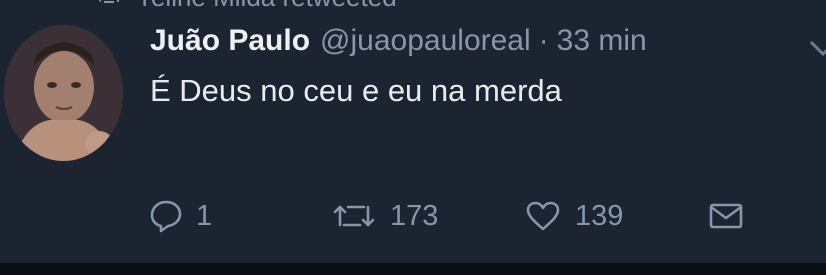  What do you see at coordinates (385, 216) in the screenshot?
I see `retweet-button: 173` at bounding box center [385, 216].